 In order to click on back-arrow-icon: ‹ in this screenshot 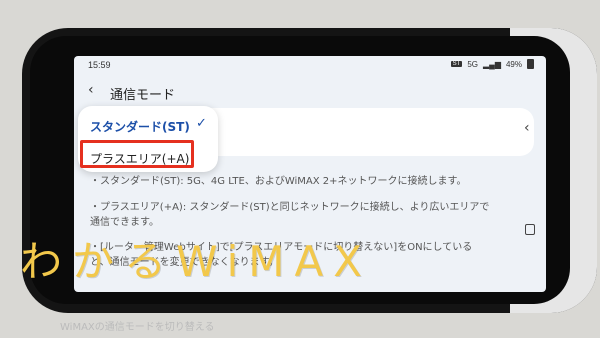, I will do `click(91, 90)`.